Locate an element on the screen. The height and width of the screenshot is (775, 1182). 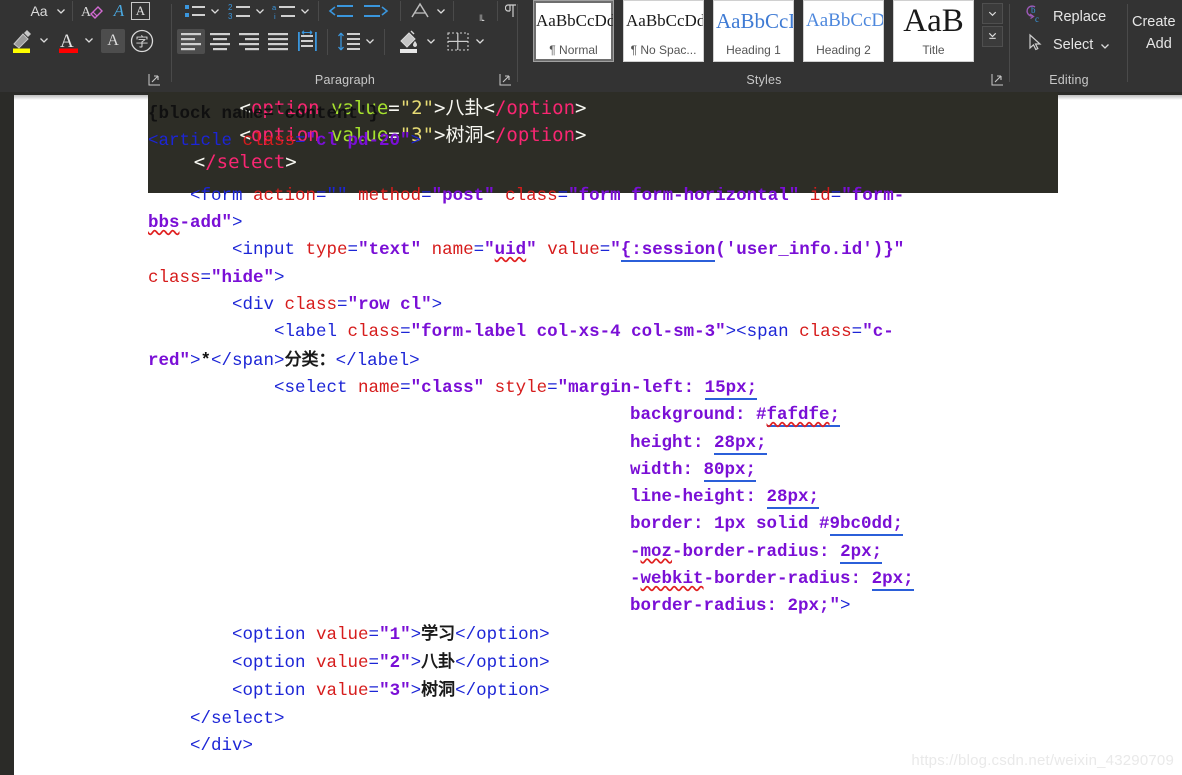
numbering-caret-icon is located at coordinates (260, 11).